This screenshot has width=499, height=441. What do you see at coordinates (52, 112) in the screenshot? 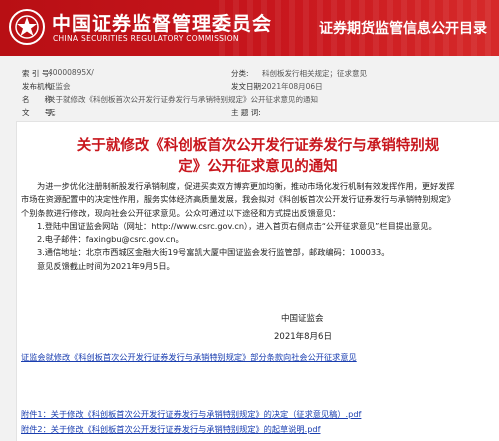
I see `docno-value: 无` at bounding box center [52, 112].